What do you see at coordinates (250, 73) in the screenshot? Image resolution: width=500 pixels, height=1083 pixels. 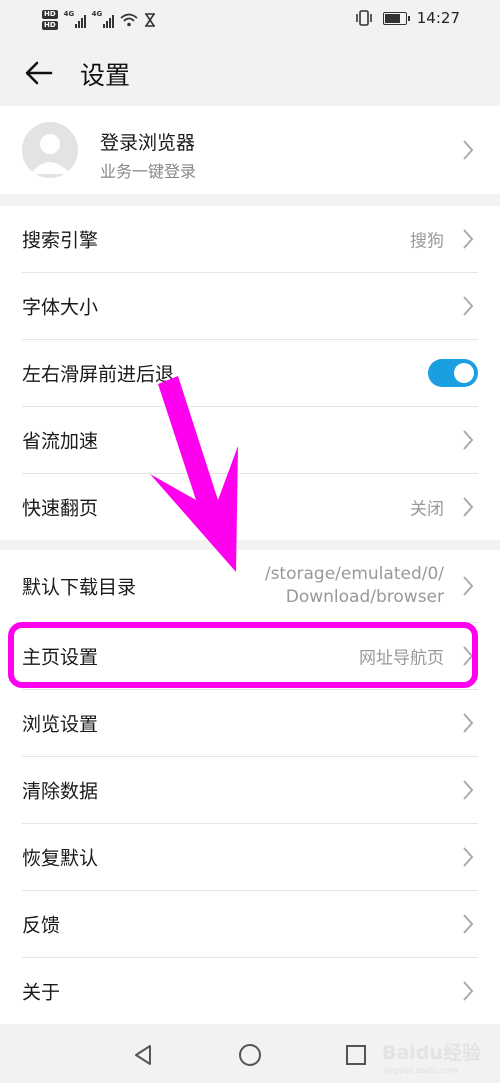 I see `app-header: 设置` at bounding box center [250, 73].